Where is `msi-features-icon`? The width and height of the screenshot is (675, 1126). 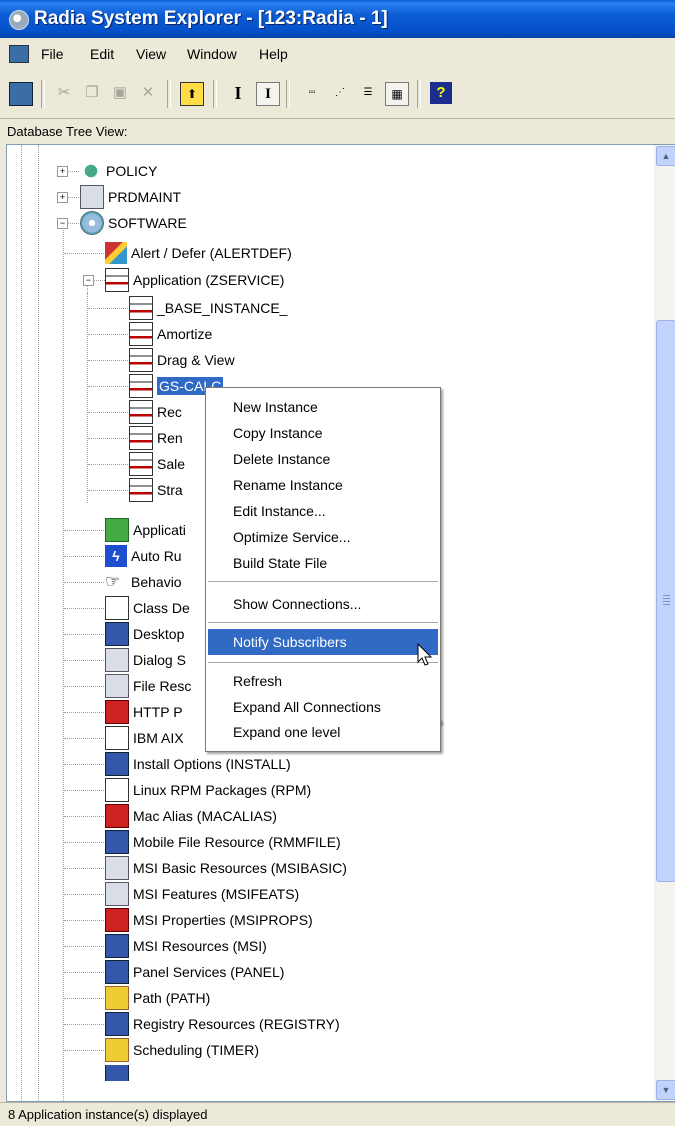
msi-features-icon is located at coordinates (117, 894).